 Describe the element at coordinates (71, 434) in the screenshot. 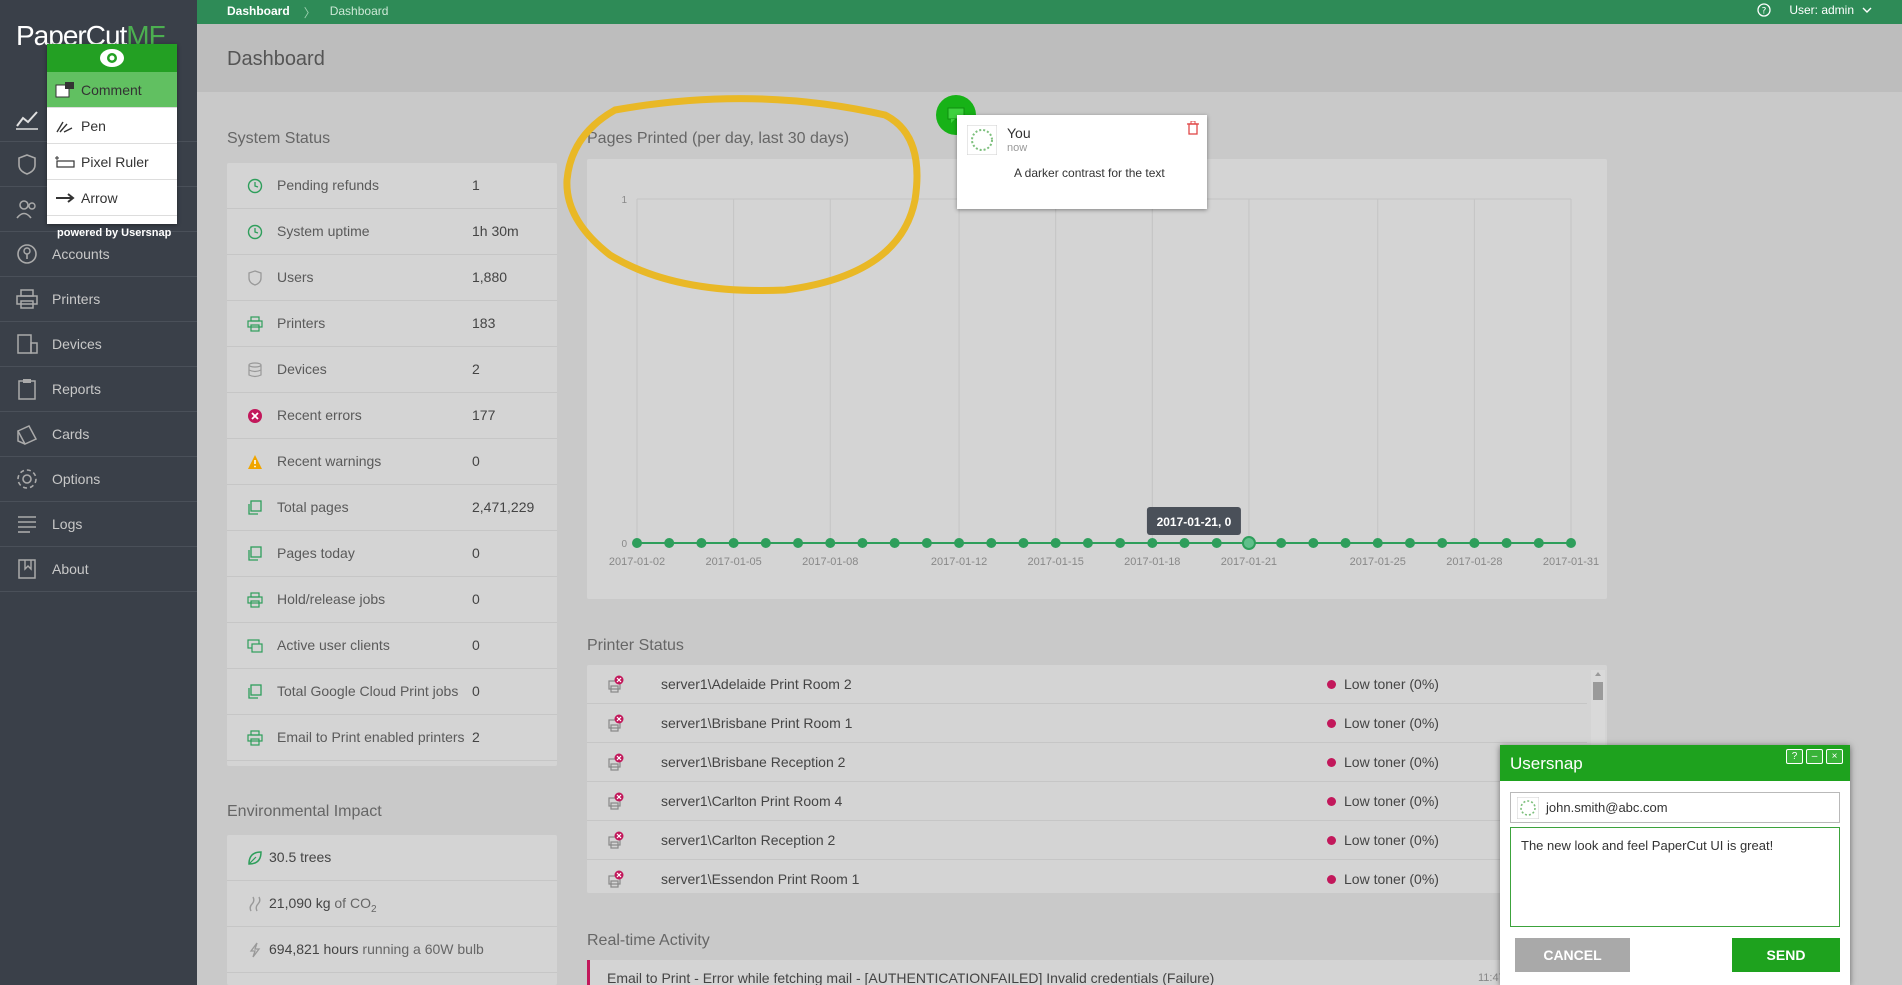

I see `sidebar-item-label: Cards` at that location.